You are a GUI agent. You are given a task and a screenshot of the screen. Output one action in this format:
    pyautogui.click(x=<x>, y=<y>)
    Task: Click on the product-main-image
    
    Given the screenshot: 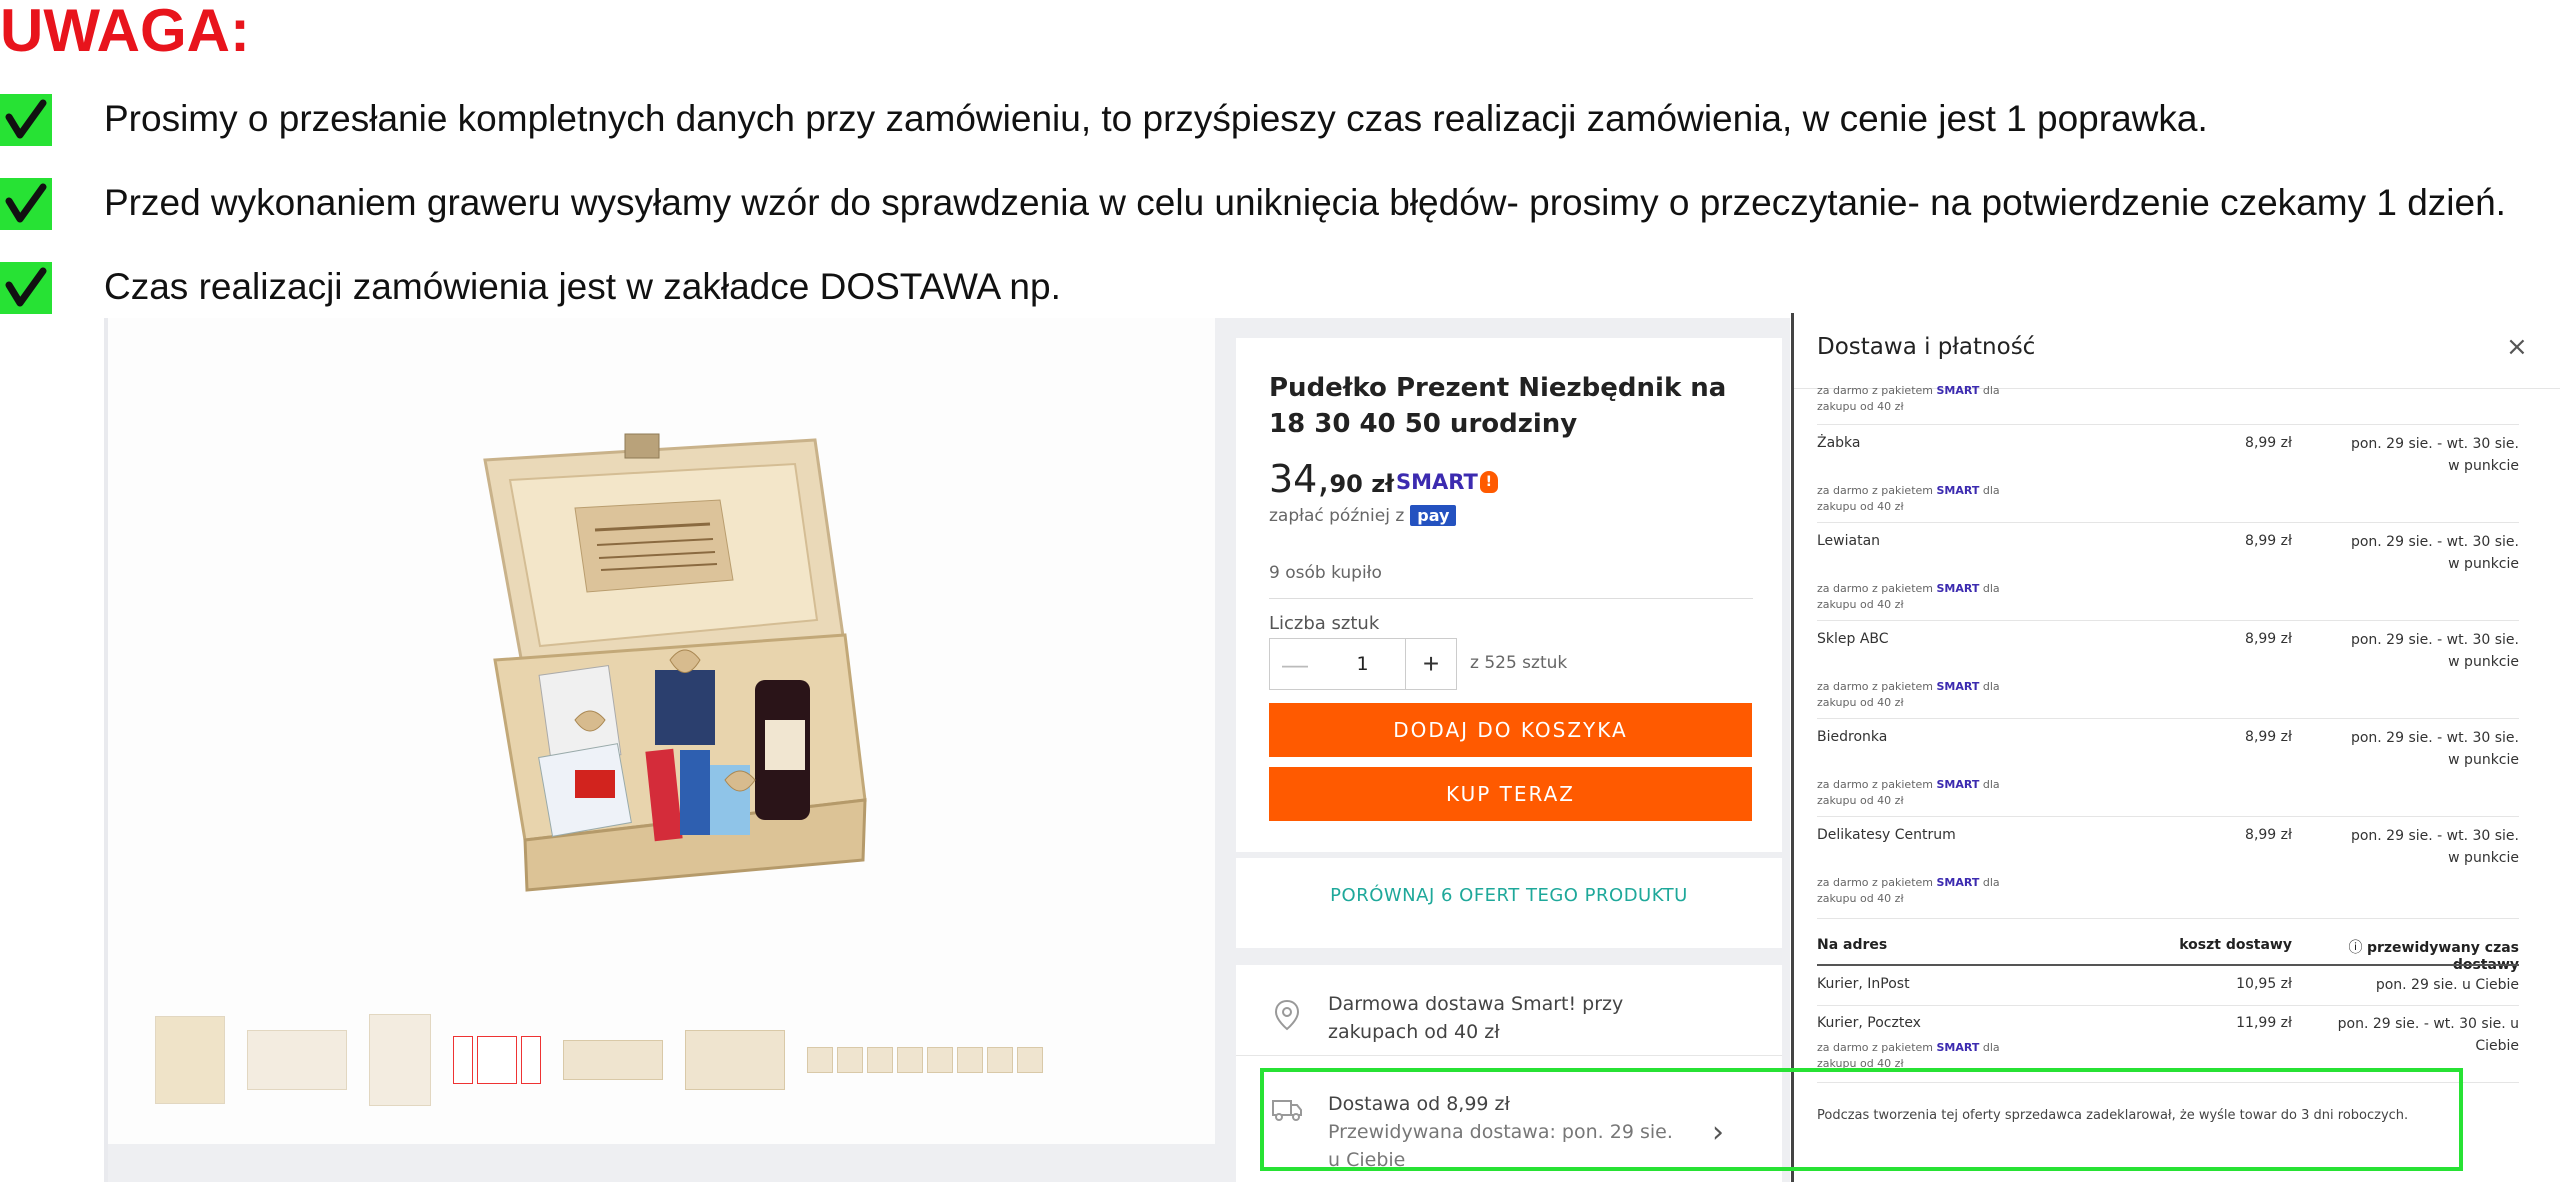 What is the action you would take?
    pyautogui.click(x=665, y=660)
    